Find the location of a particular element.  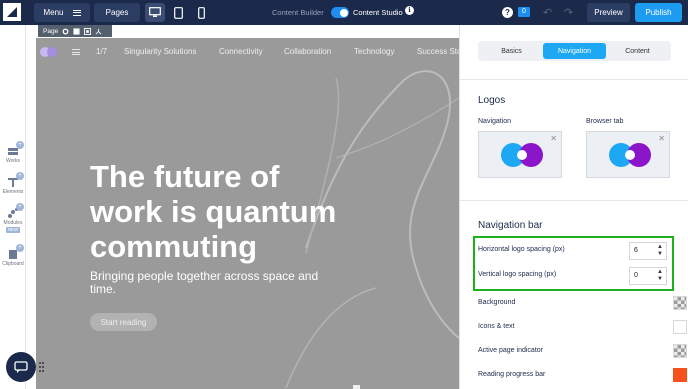

vertical-spacing-value: 0 is located at coordinates (636, 275).